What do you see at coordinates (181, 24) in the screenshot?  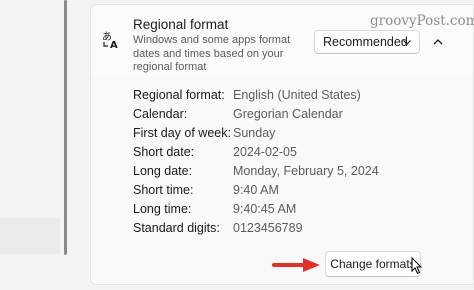 I see `page-title: Regional format` at bounding box center [181, 24].